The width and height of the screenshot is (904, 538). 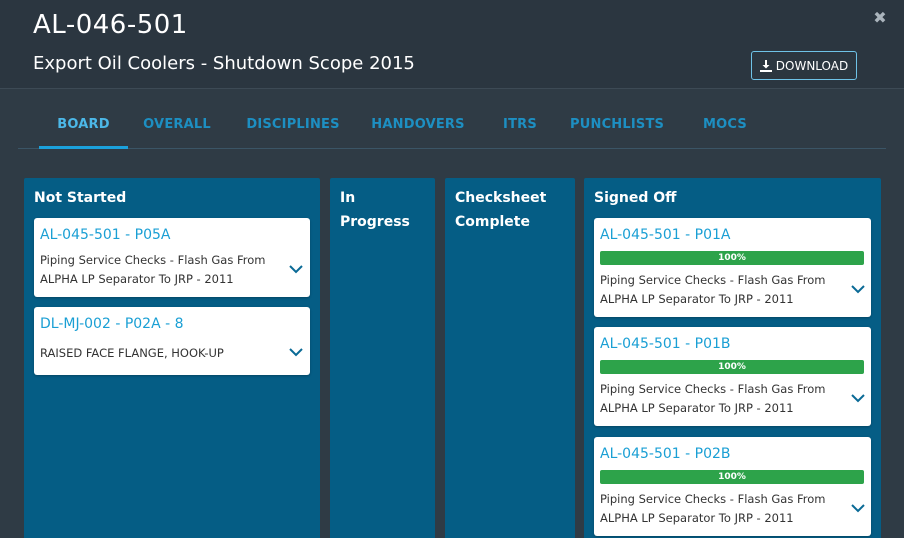 What do you see at coordinates (765, 65) in the screenshot?
I see `download-icon` at bounding box center [765, 65].